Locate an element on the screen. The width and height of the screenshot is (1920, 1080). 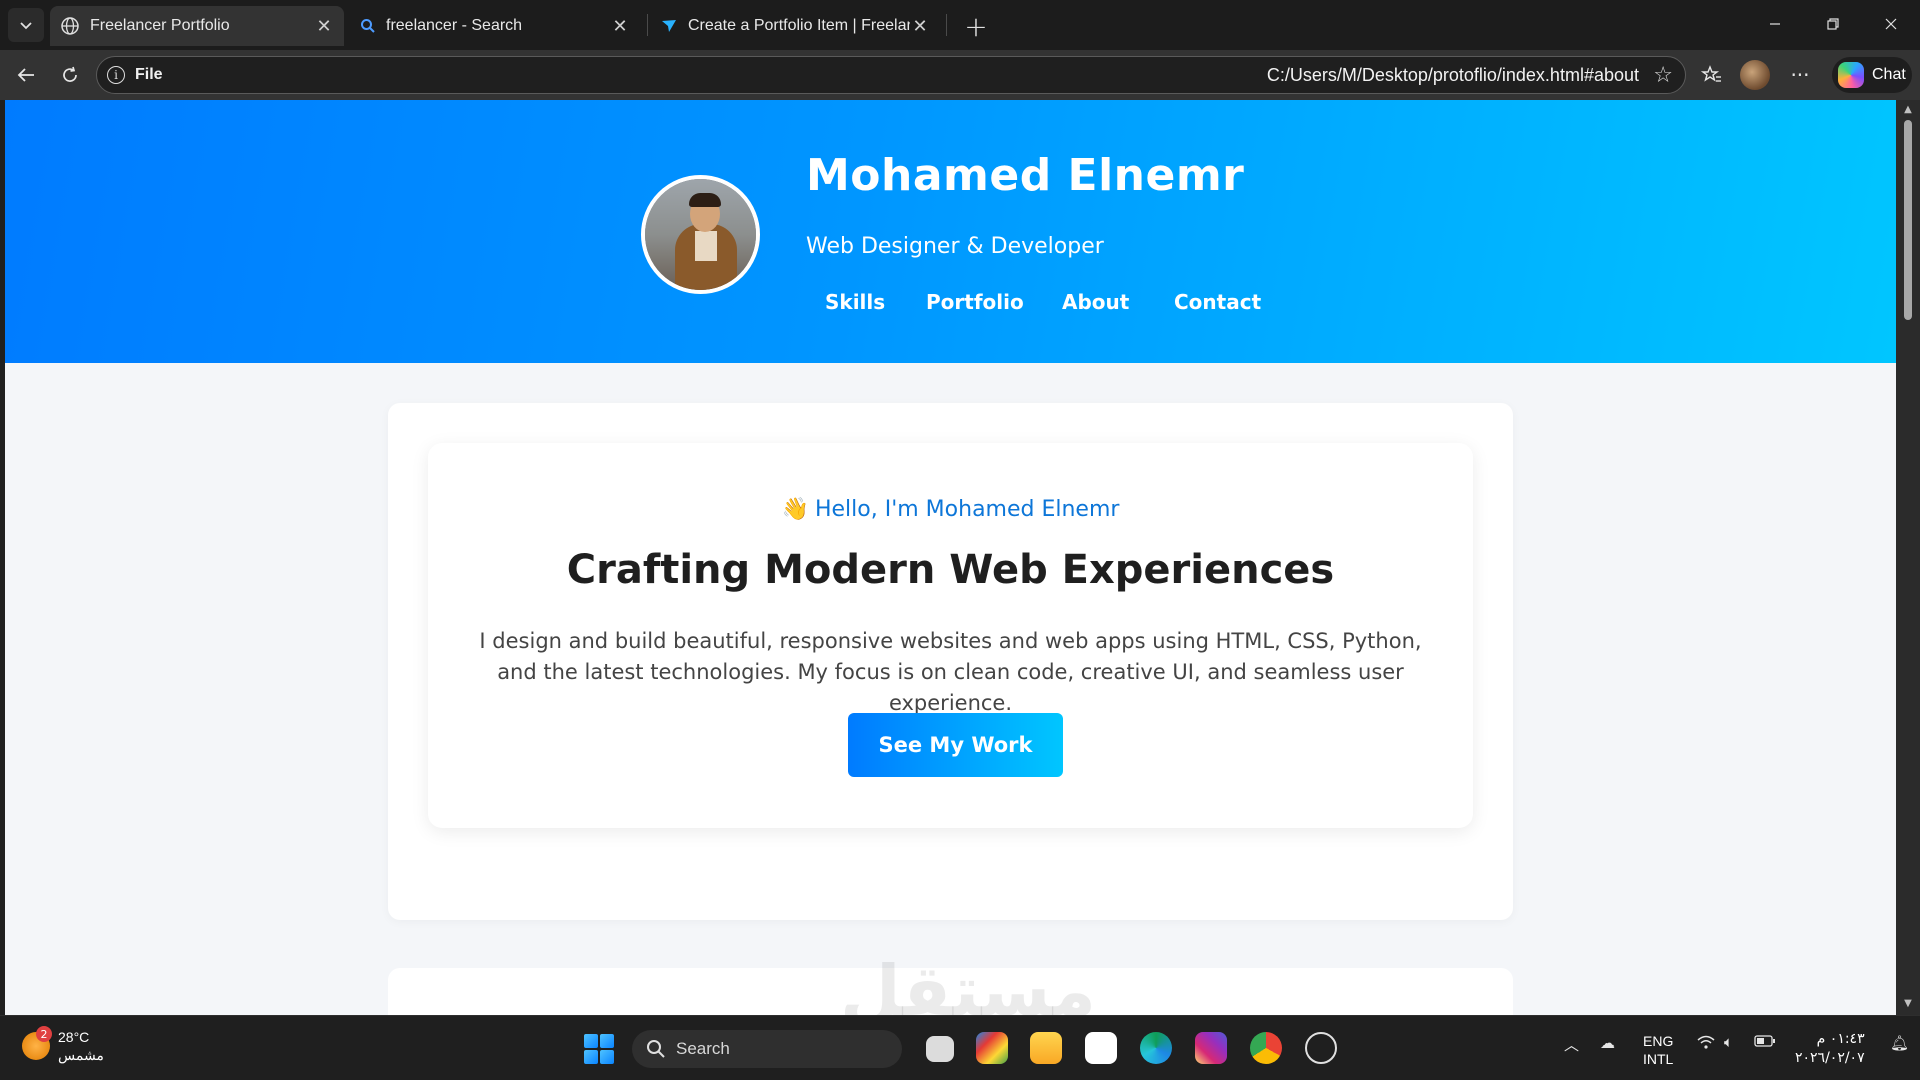
instagram-icon is located at coordinates (1211, 1048).